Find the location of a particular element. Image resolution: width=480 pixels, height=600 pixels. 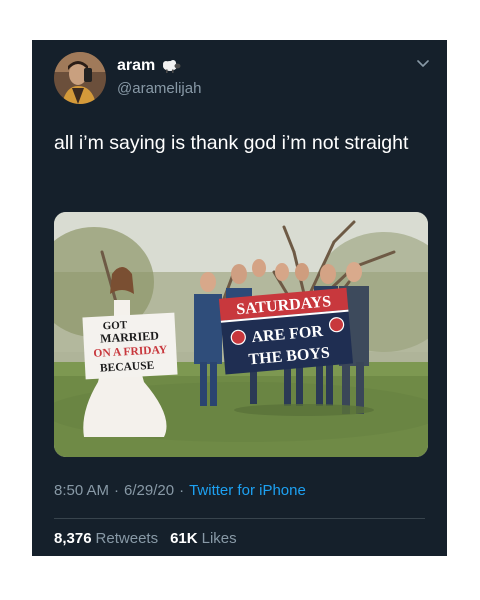

tweet-stats: 8,376 Retweets 61K Likes is located at coordinates (145, 538).